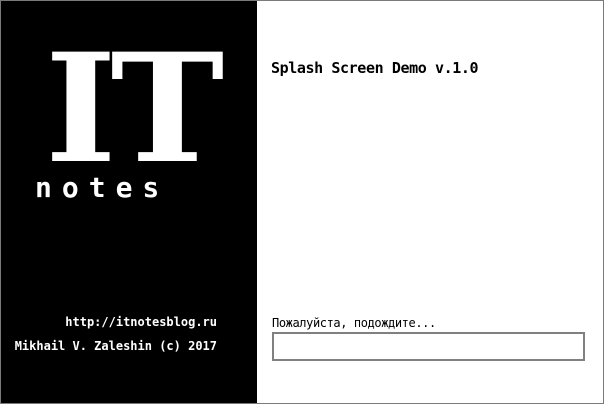 The image size is (604, 404). What do you see at coordinates (134, 109) in the screenshot?
I see `logo-it-text: IT` at bounding box center [134, 109].